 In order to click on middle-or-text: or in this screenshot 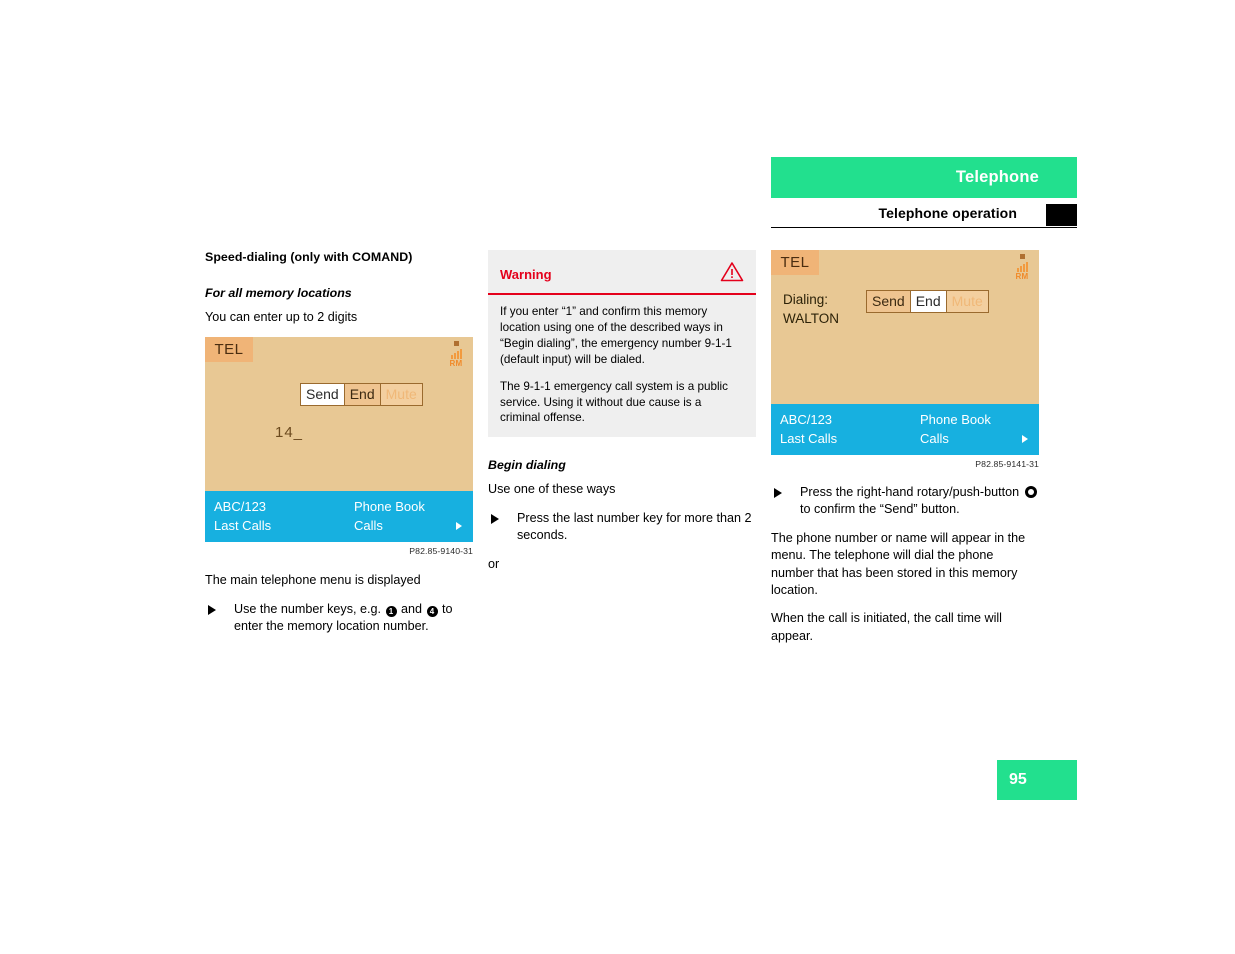, I will do `click(494, 563)`.